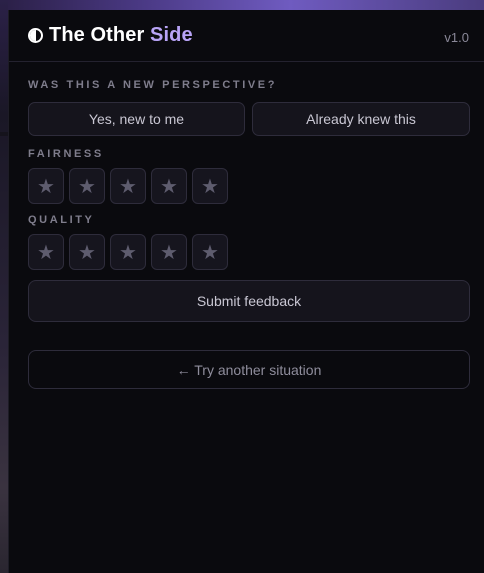 Image resolution: width=484 pixels, height=573 pixels. What do you see at coordinates (66, 154) in the screenshot?
I see `fairness-label: FAIRNESS` at bounding box center [66, 154].